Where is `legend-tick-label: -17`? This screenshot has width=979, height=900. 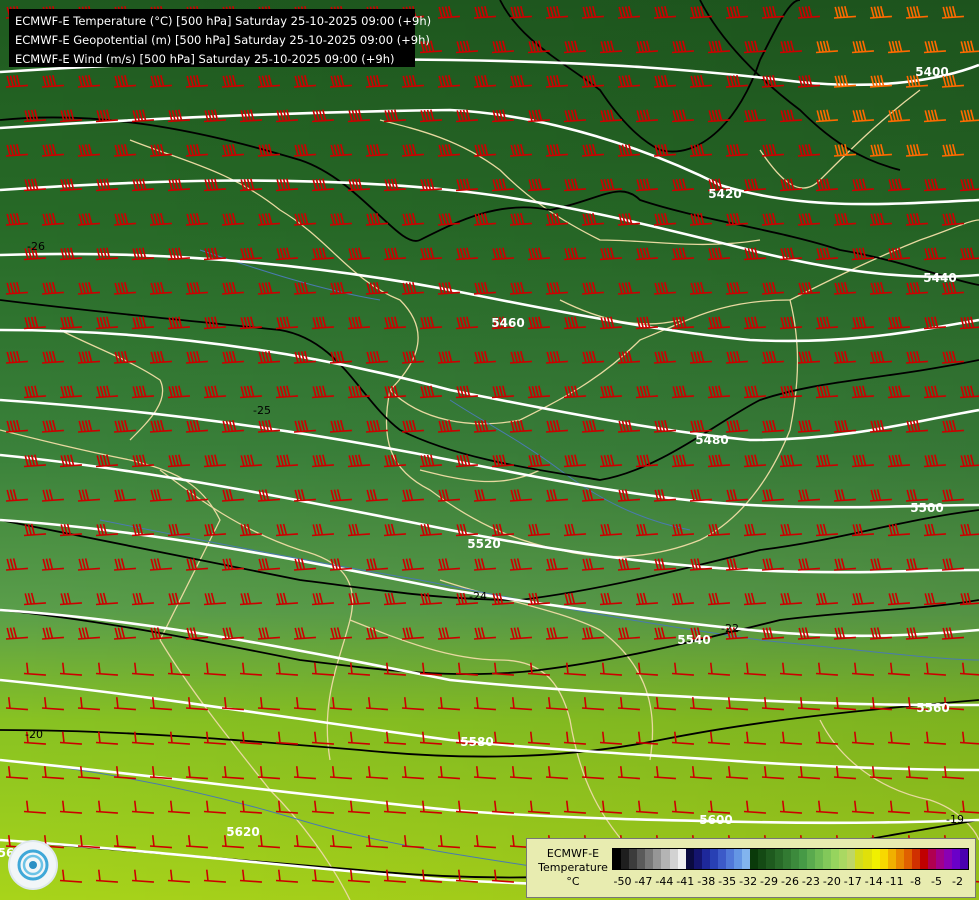
legend-tick-label: -17 is located at coordinates (852, 881).